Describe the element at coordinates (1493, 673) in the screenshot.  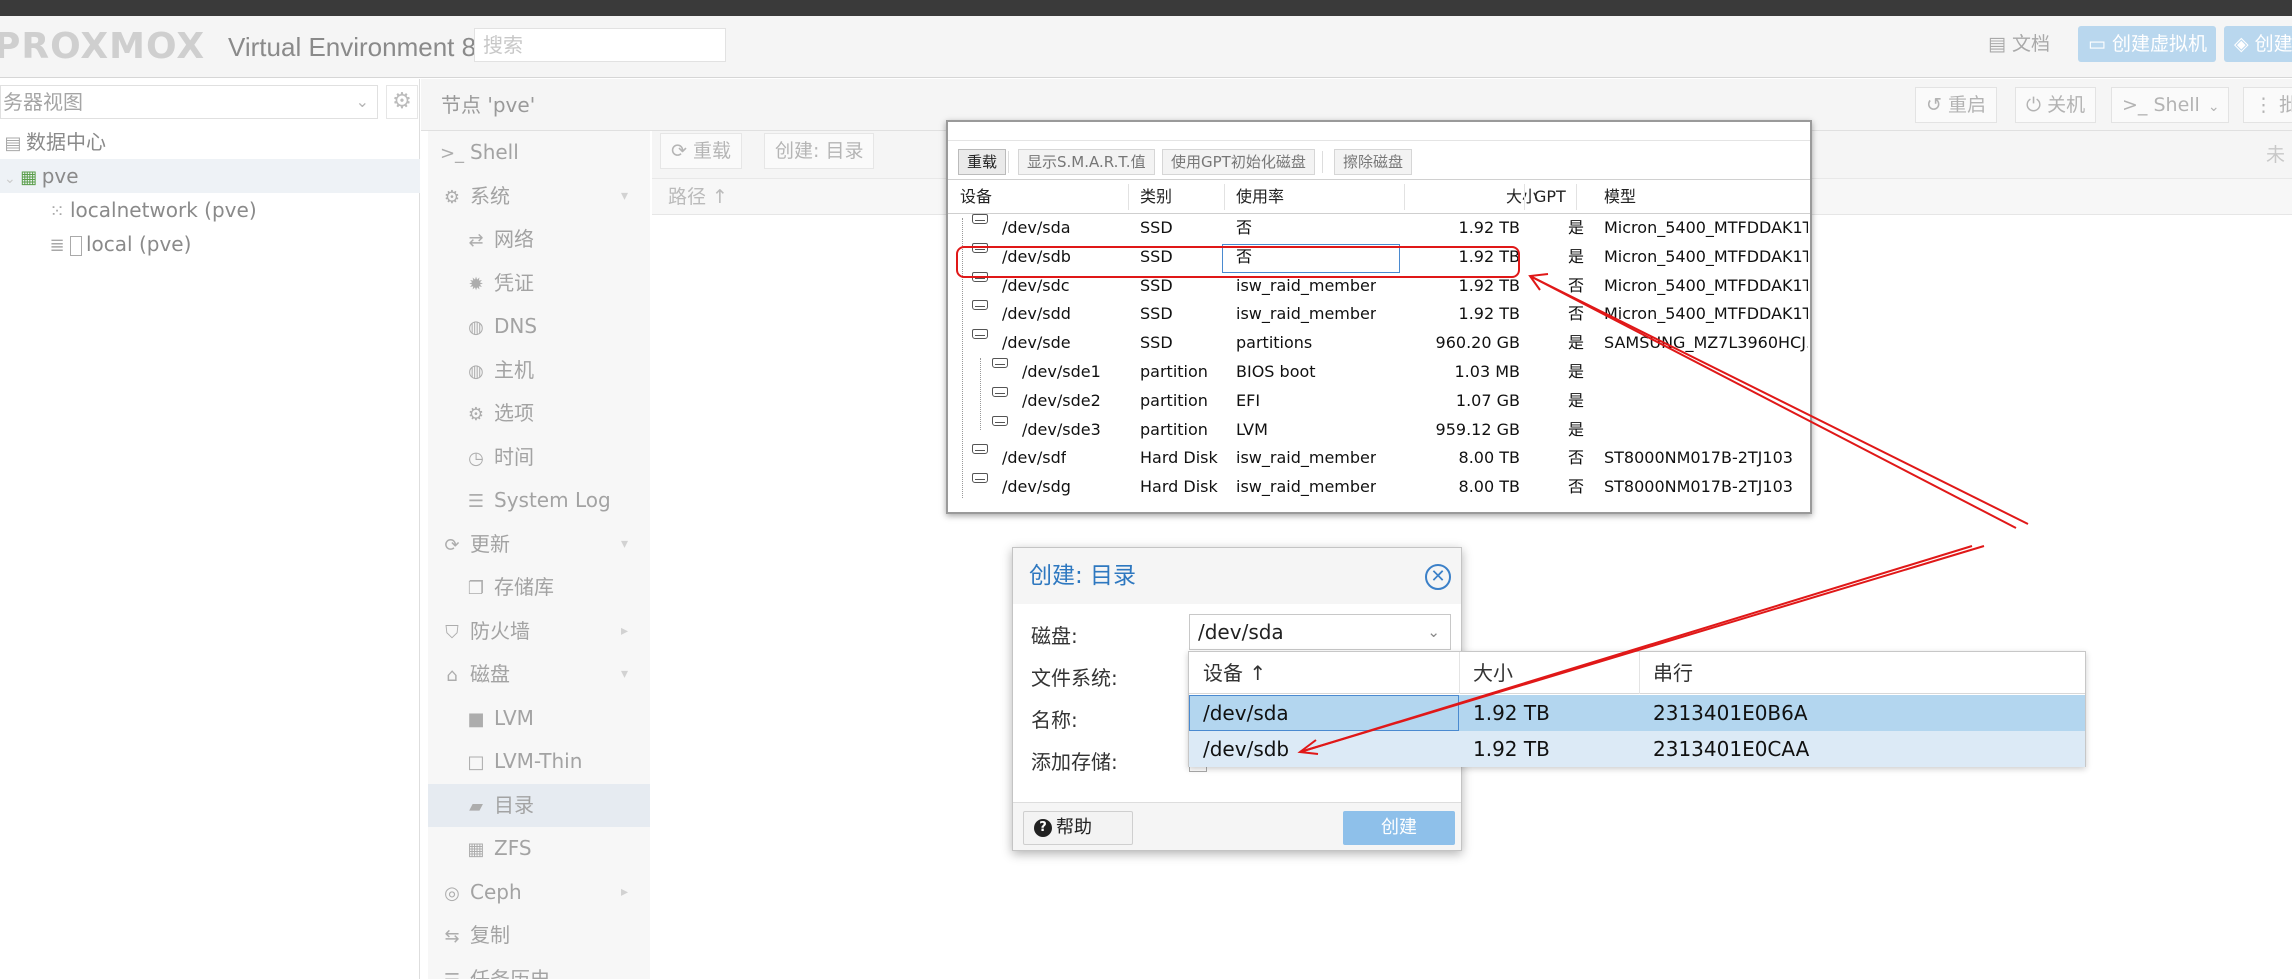
I see `dd-col-size: 大小` at that location.